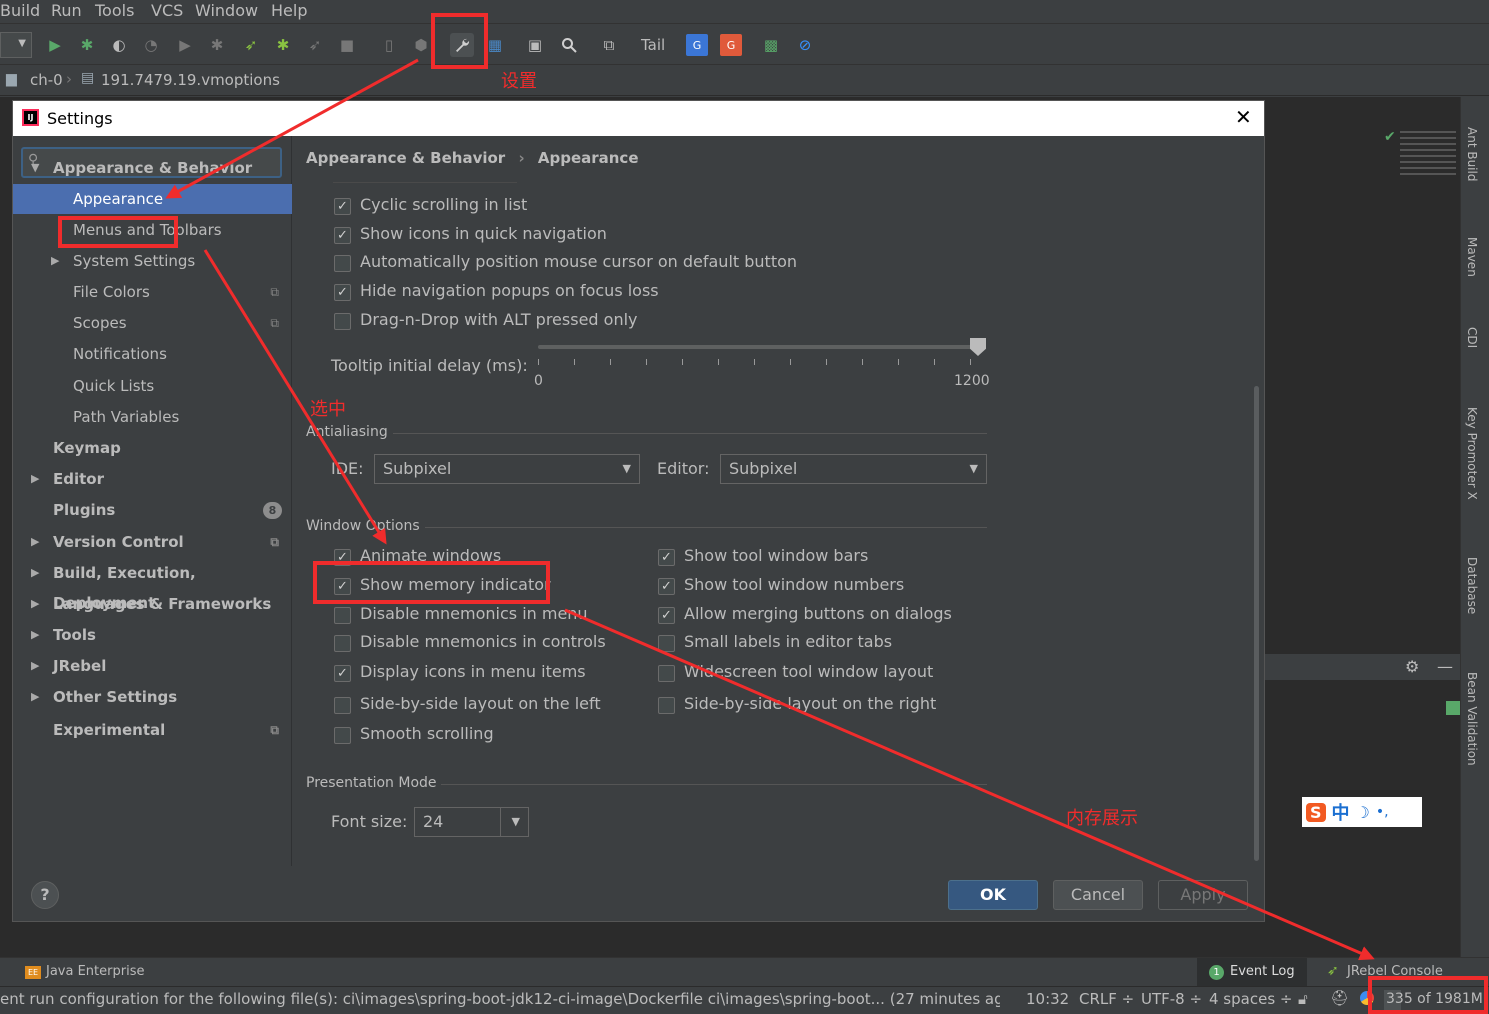 Image resolution: width=1489 pixels, height=1014 pixels. Describe the element at coordinates (152, 542) in the screenshot. I see `tree-item: ▶ Version Control ⧉` at that location.